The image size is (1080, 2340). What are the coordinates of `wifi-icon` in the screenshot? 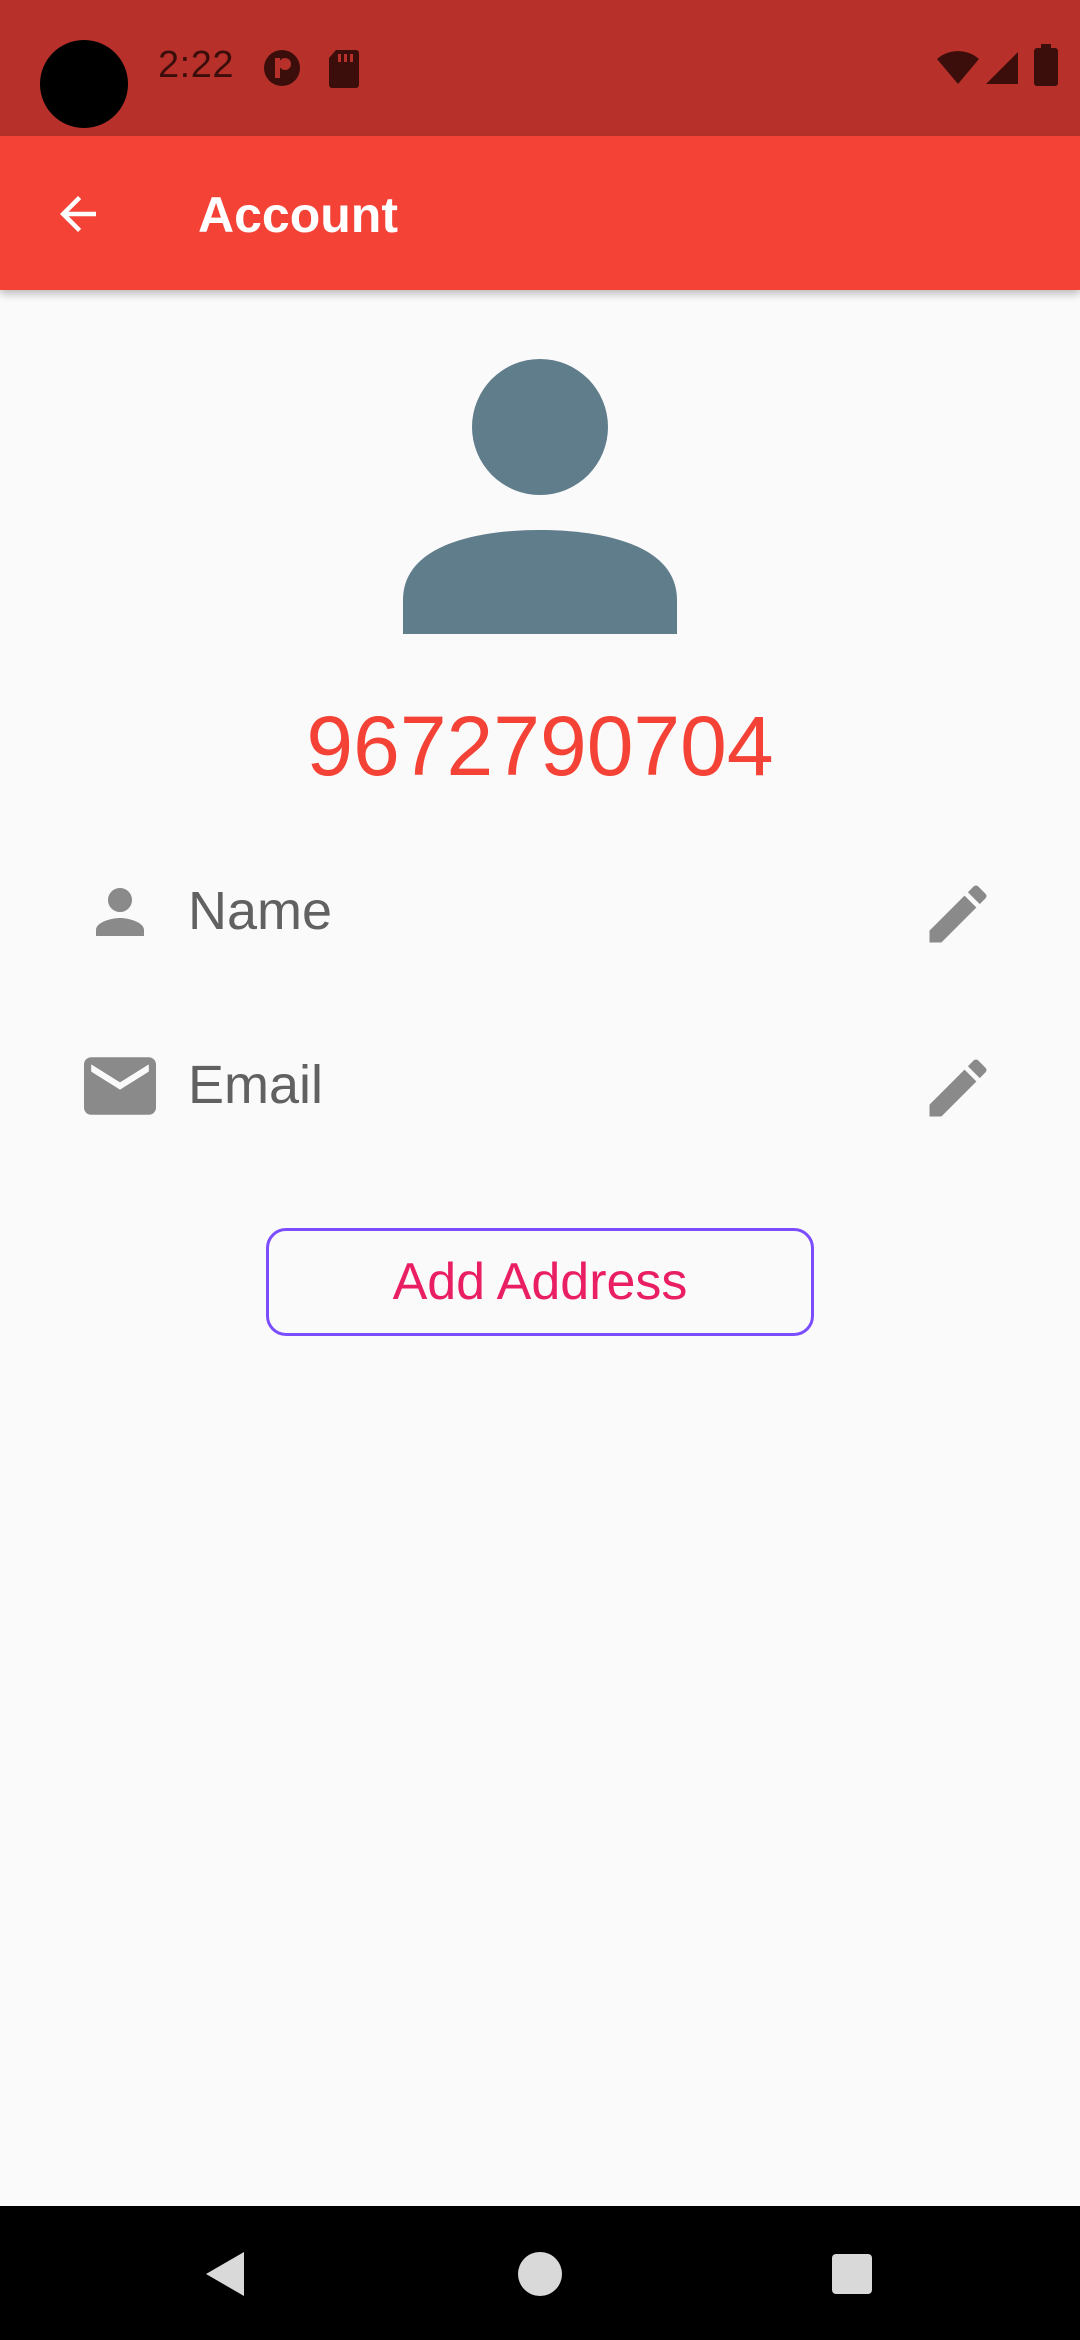 It's located at (958, 70).